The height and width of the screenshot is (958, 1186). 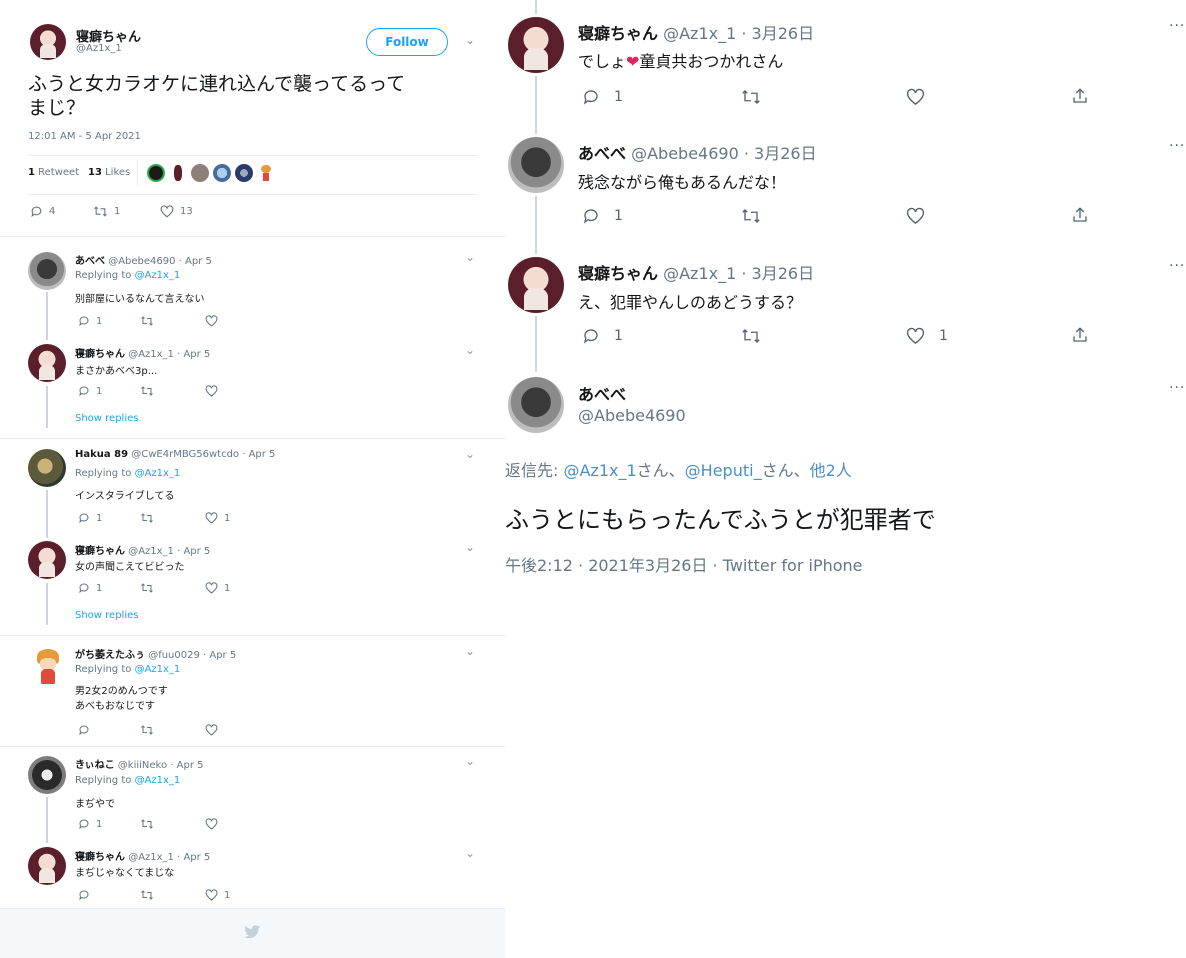 I want to click on liker-avatars, so click(x=217, y=174).